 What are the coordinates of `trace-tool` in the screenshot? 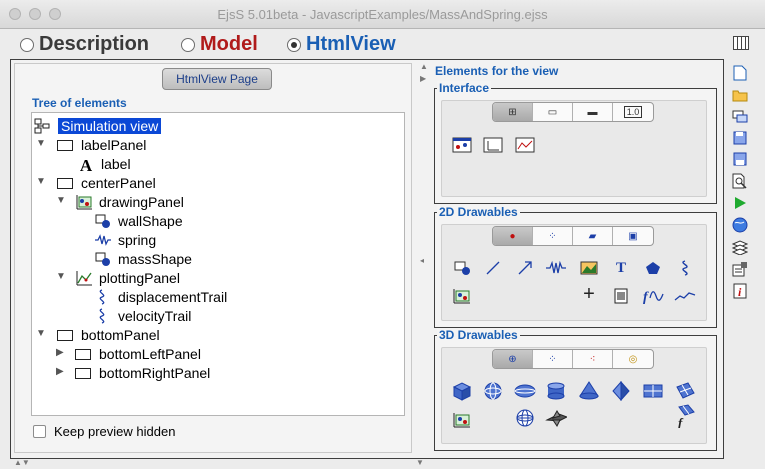 It's located at (685, 296).